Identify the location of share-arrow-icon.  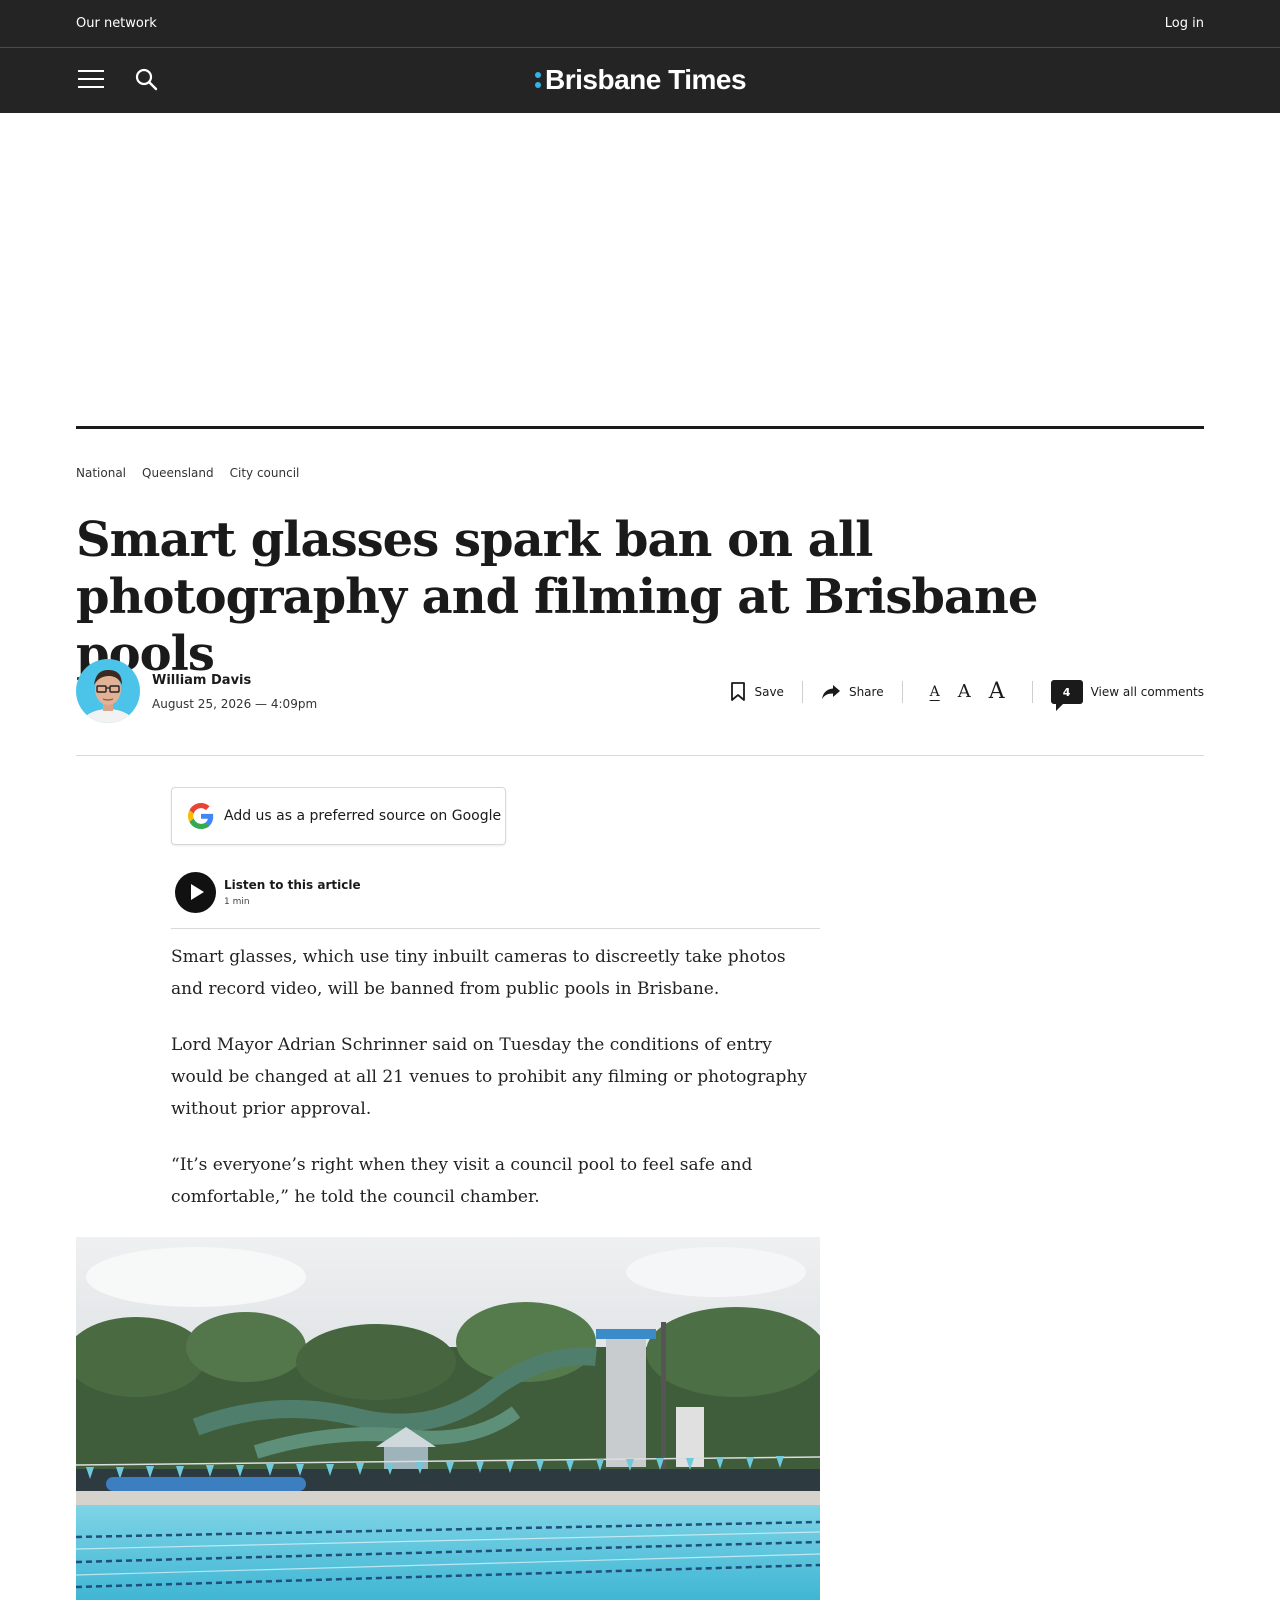
(830, 692).